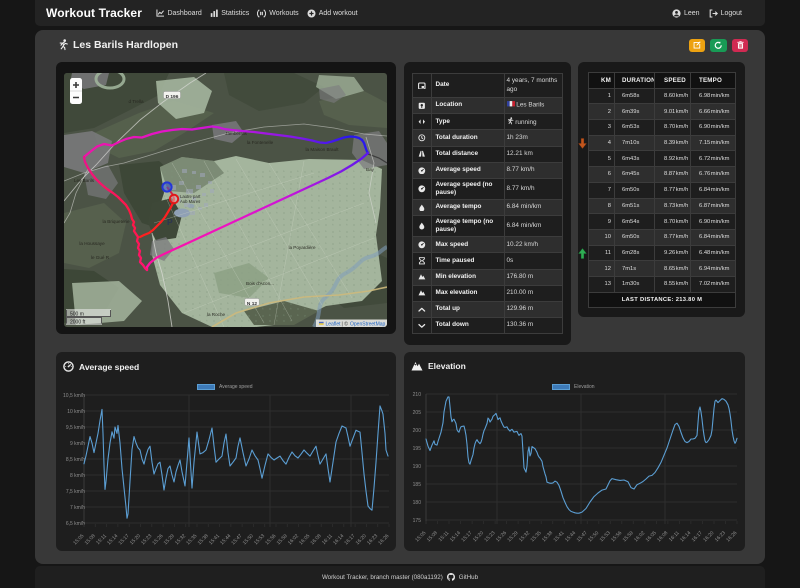  Describe the element at coordinates (100, 257) in the screenshot. I see `svg-text: le Gué R` at that location.